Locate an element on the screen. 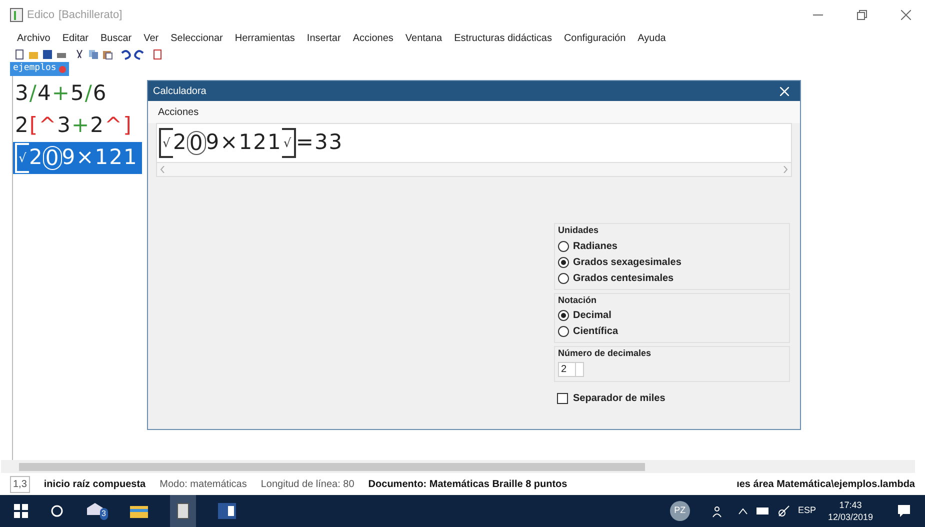  menu-item: Ver is located at coordinates (151, 38).